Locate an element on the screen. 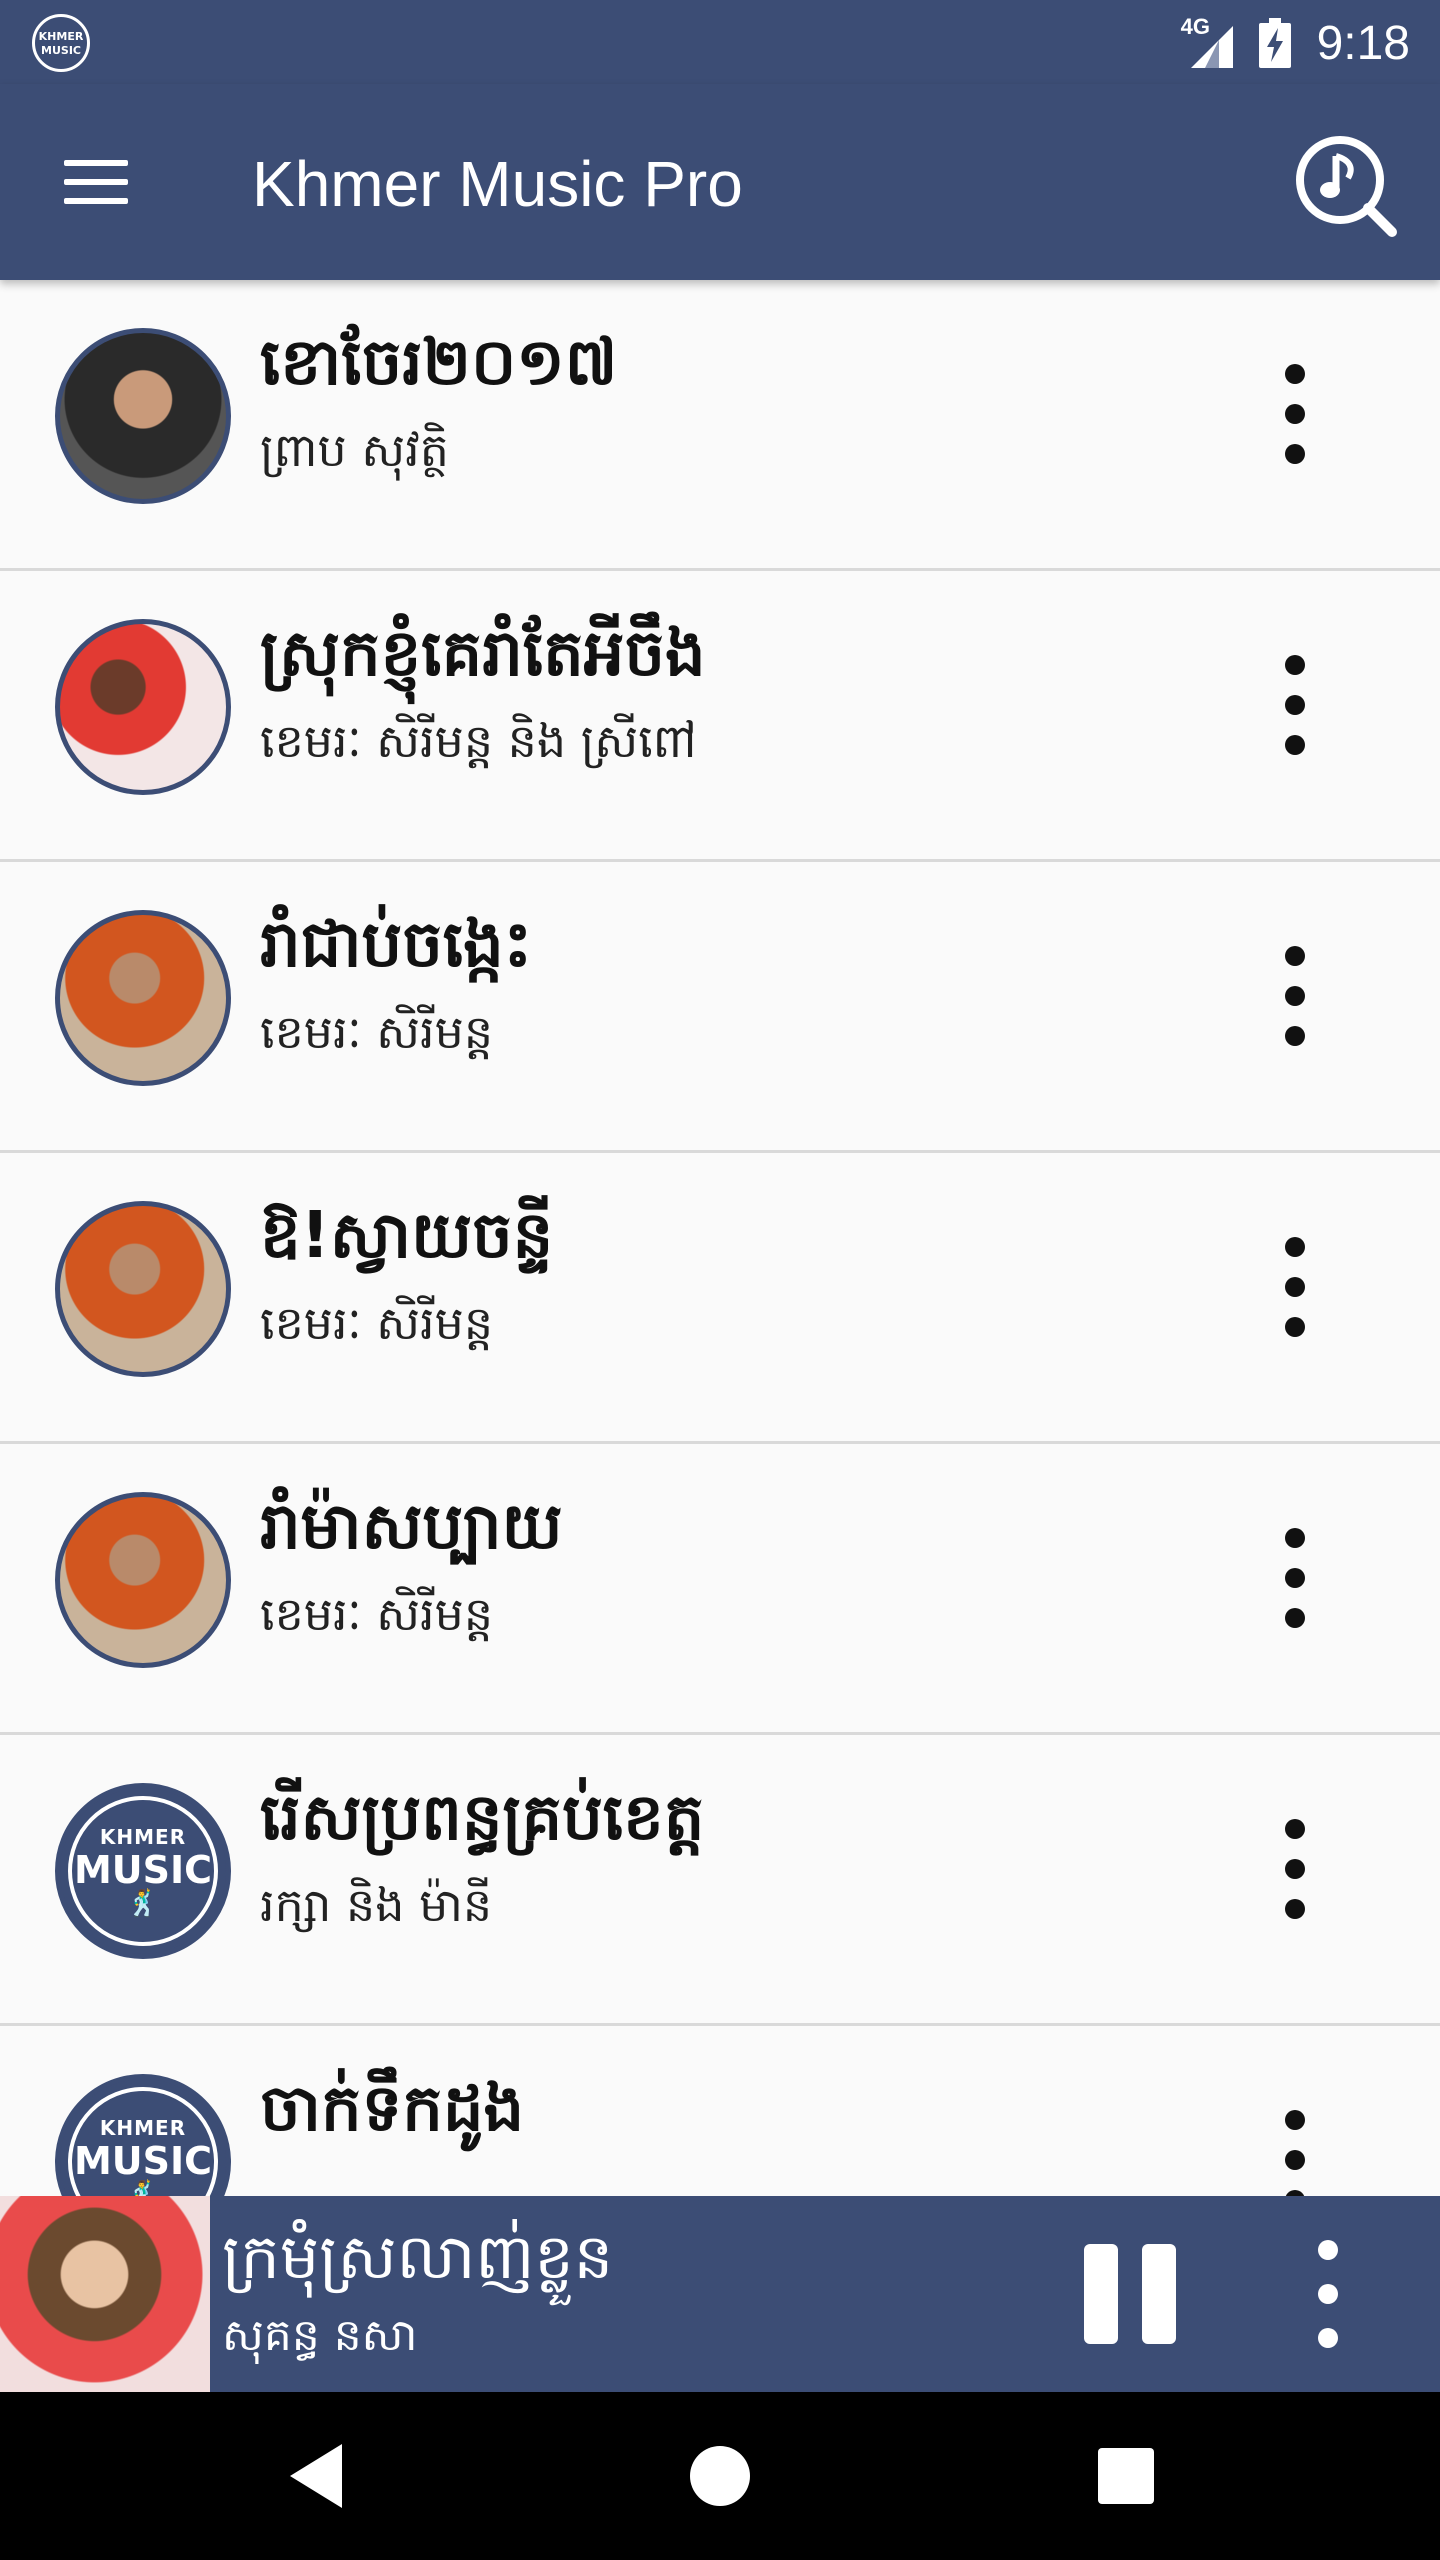  song-title: រាំជាប់ចង្កេះ is located at coordinates (396, 945).